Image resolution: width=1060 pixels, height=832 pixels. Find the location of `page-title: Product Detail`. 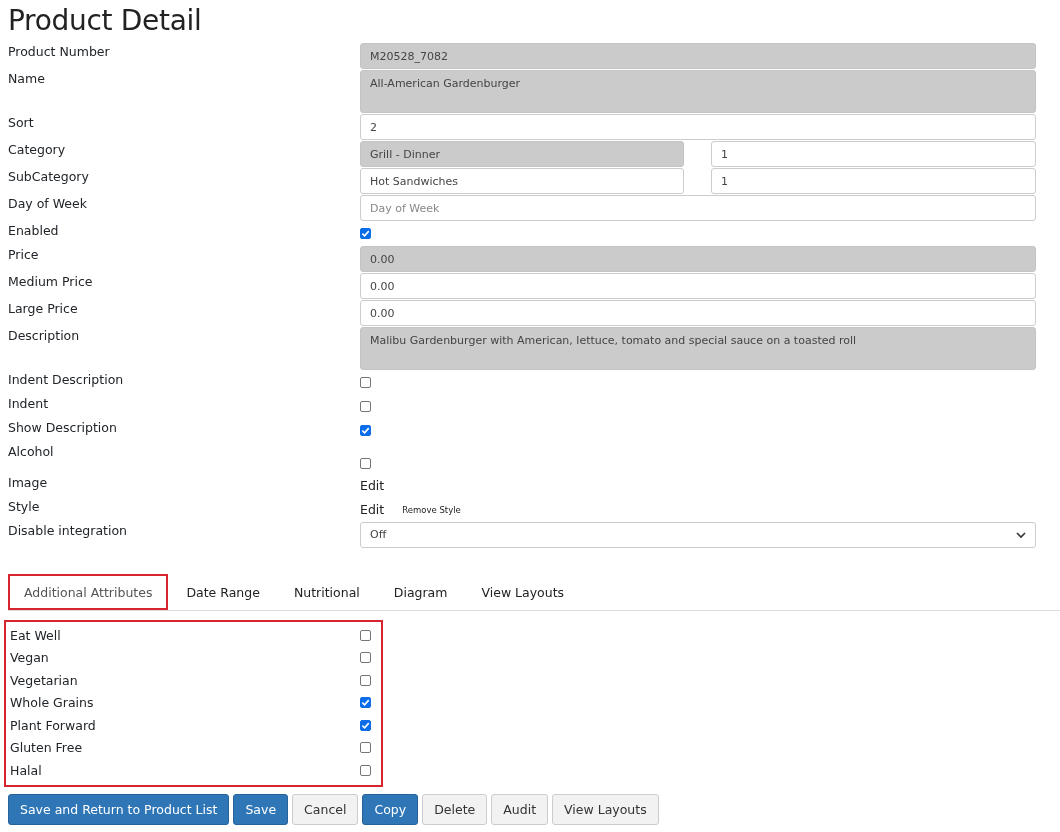

page-title: Product Detail is located at coordinates (105, 20).